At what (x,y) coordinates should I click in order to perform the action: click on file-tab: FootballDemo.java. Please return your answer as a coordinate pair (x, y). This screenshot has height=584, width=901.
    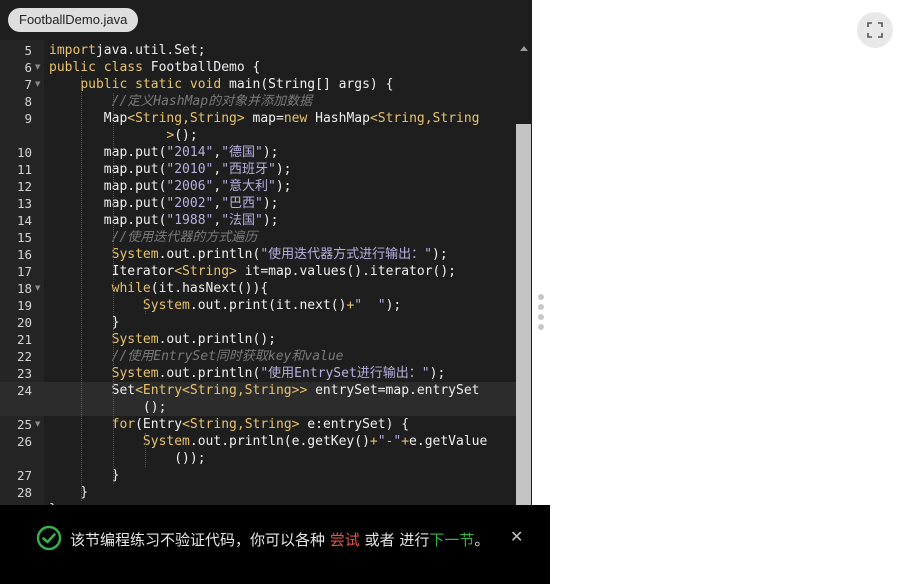
    Looking at the image, I should click on (73, 20).